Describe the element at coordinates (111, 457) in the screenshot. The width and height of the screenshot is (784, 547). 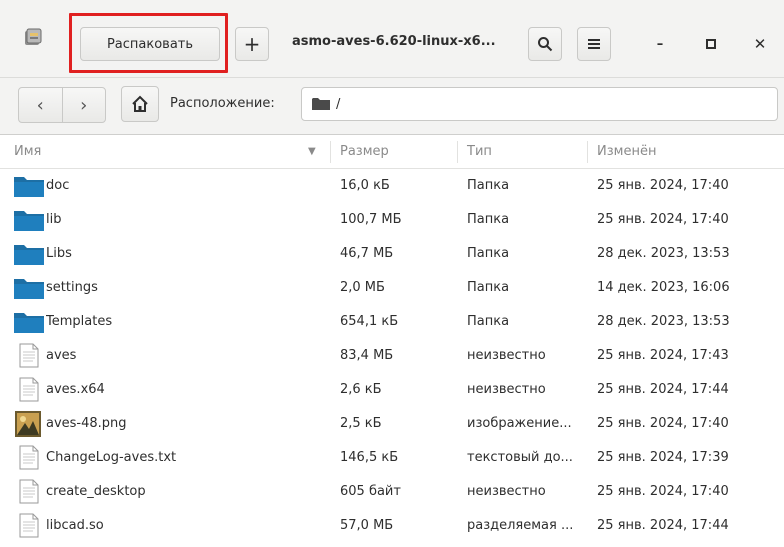
I see `file-name: ChangeLog-aves.txt` at that location.